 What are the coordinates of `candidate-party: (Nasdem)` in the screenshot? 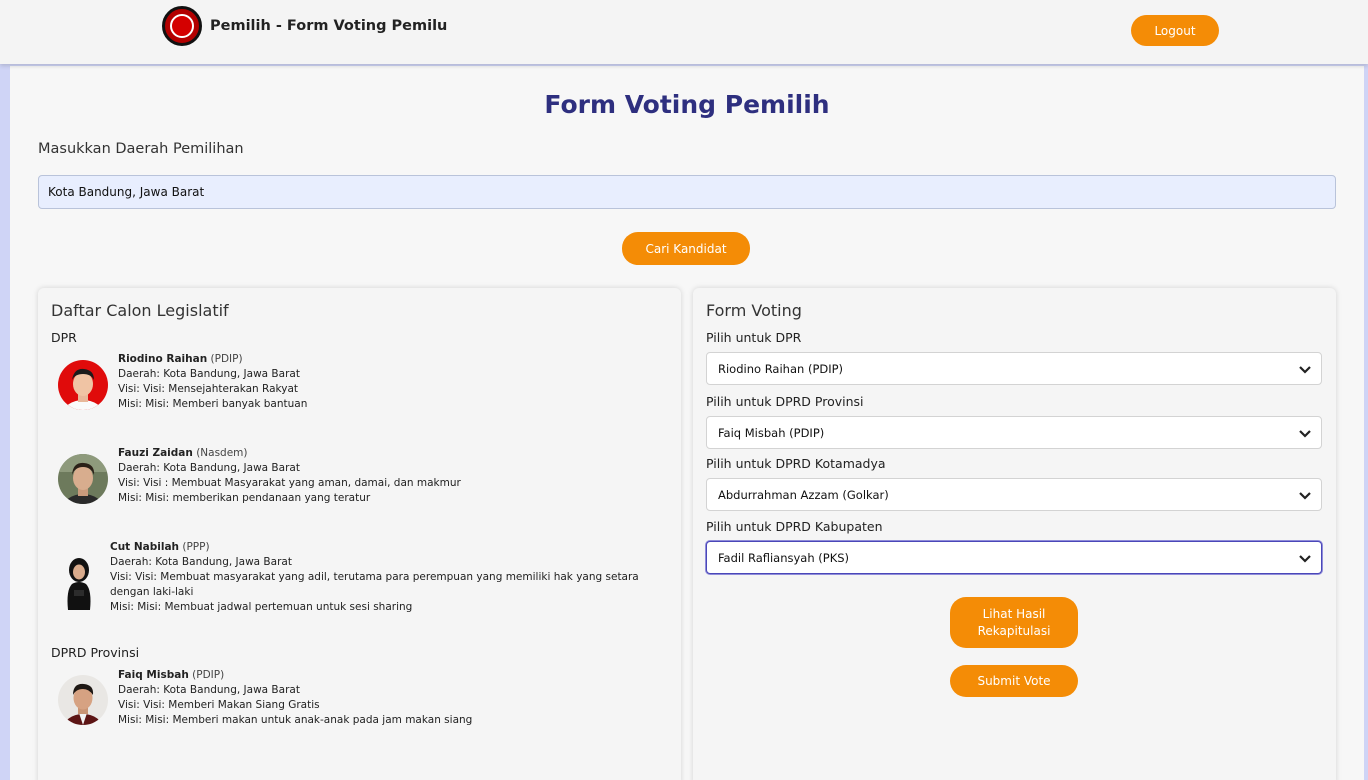 It's located at (222, 453).